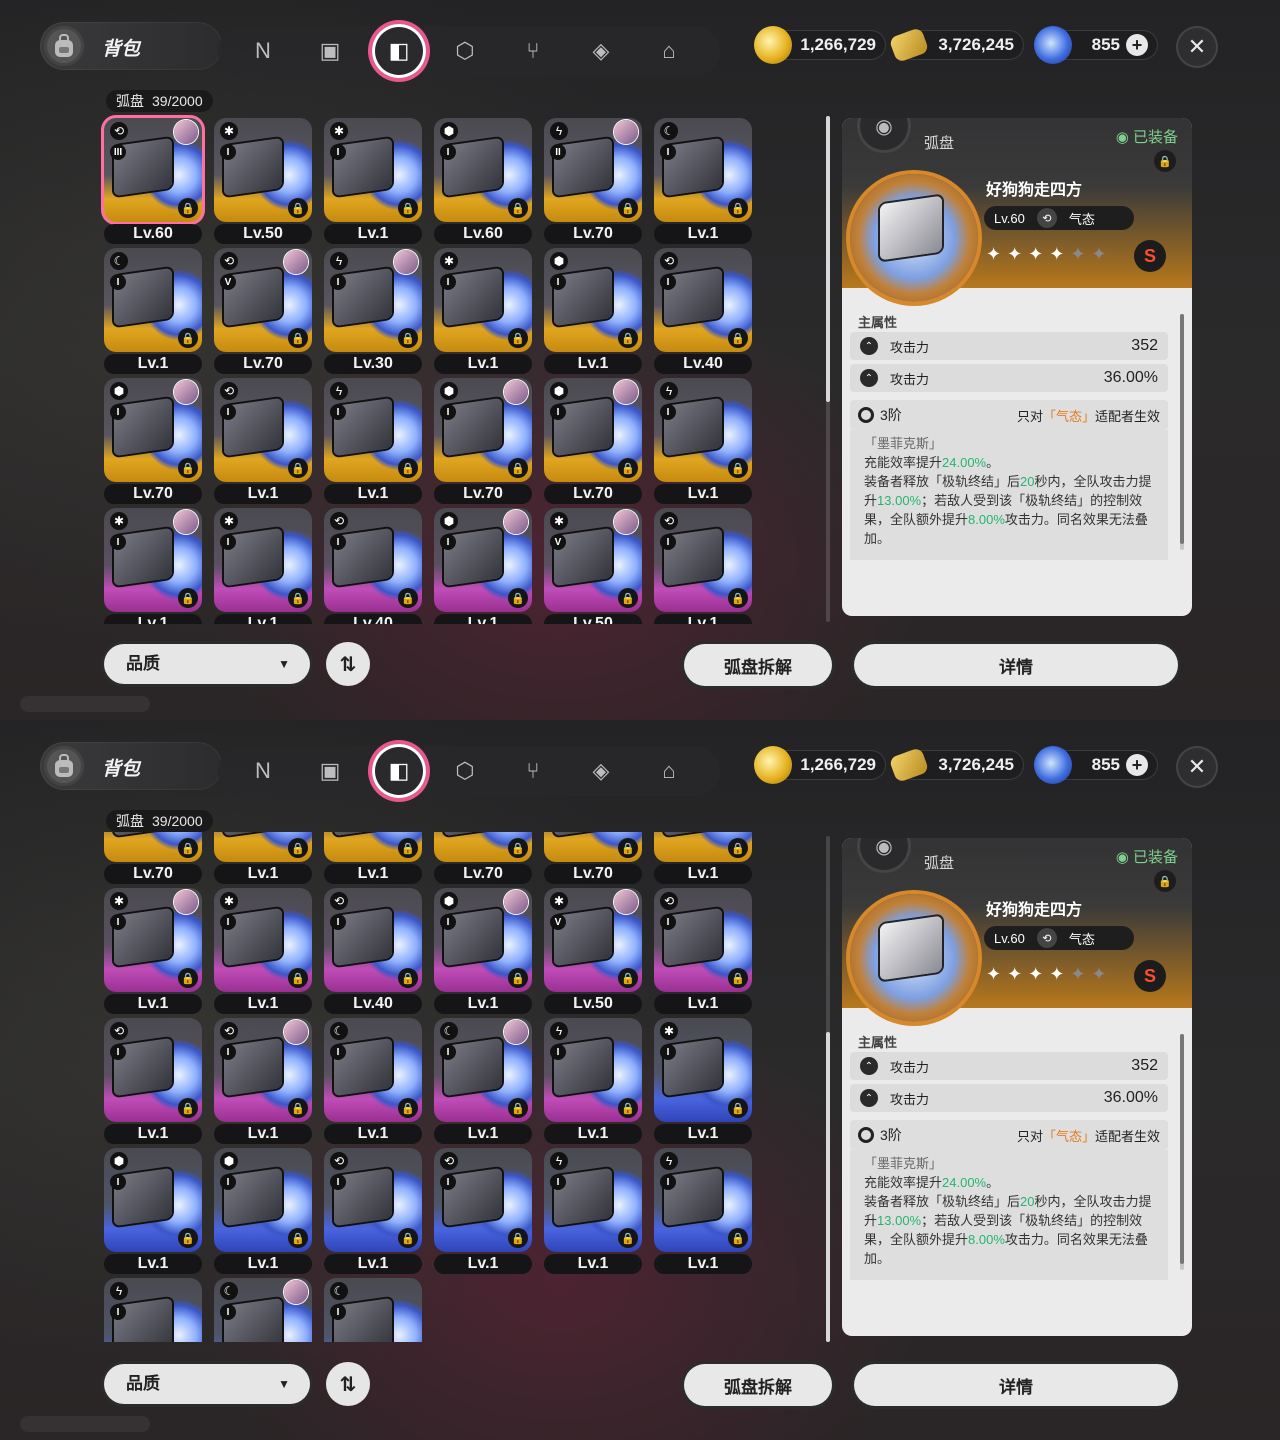  I want to click on quality-sort-select: 品质 ▼, so click(207, 1384).